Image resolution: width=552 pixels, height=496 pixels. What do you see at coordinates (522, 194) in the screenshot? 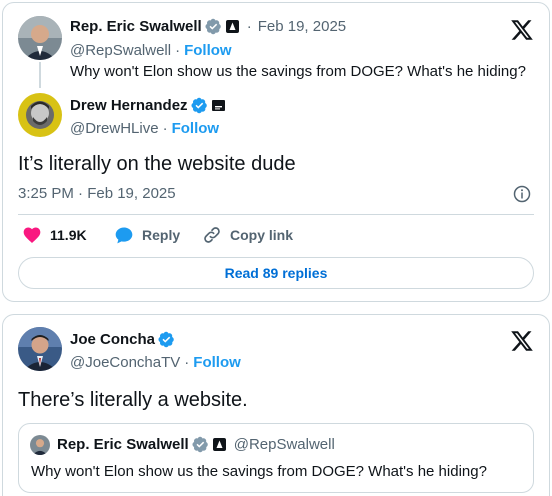
I see `info-icon` at bounding box center [522, 194].